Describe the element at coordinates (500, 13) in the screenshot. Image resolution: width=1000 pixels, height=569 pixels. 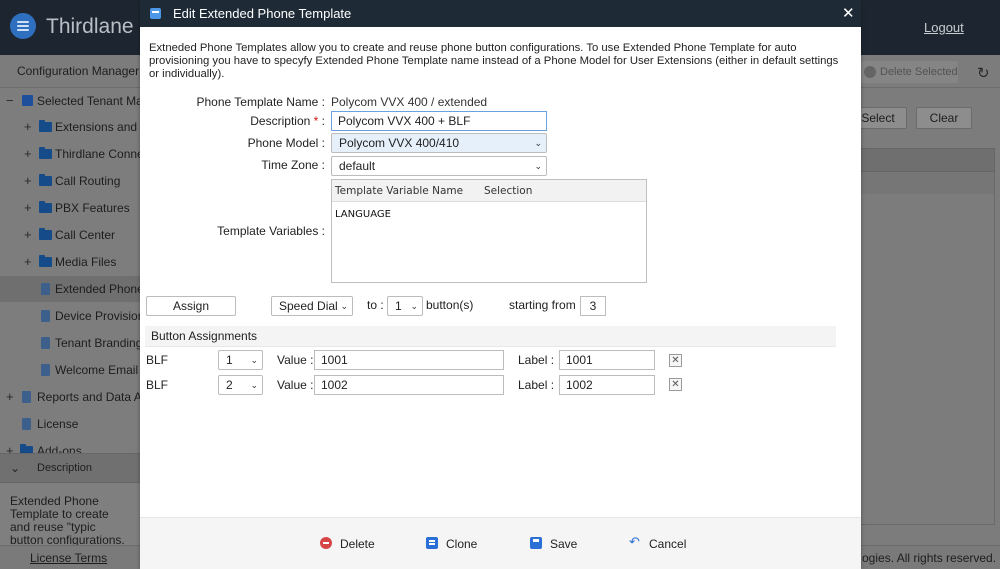
I see `dialog-header: Edit Extended Phone Template ✕` at that location.